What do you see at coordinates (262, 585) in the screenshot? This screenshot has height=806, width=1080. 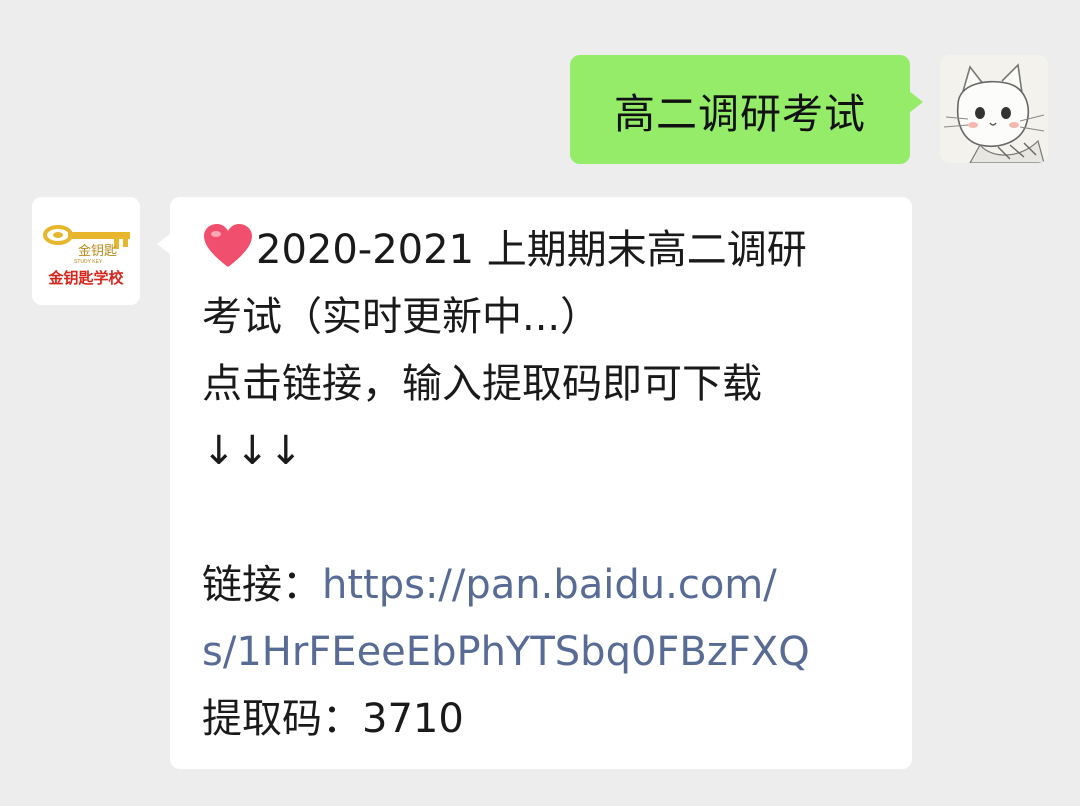 I see `link-label: 链接：` at bounding box center [262, 585].